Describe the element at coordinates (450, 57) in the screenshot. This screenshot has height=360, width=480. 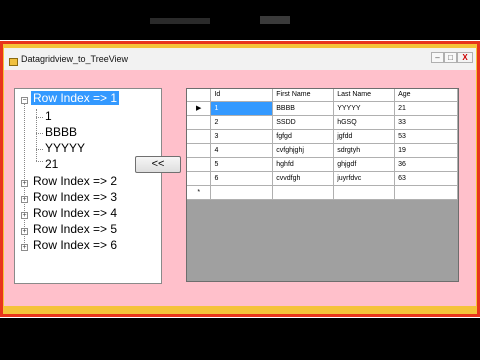
I see `maximize-button: □` at that location.